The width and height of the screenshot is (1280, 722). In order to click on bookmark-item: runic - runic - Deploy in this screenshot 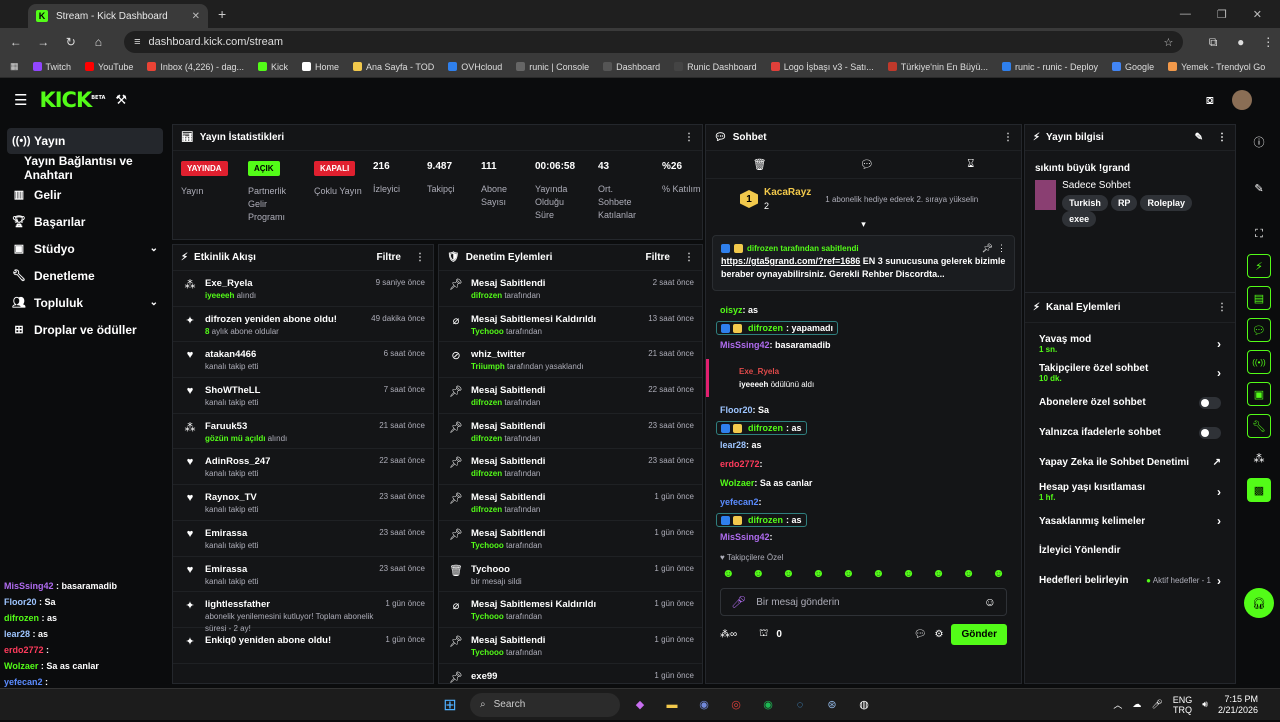, I will do `click(1050, 67)`.